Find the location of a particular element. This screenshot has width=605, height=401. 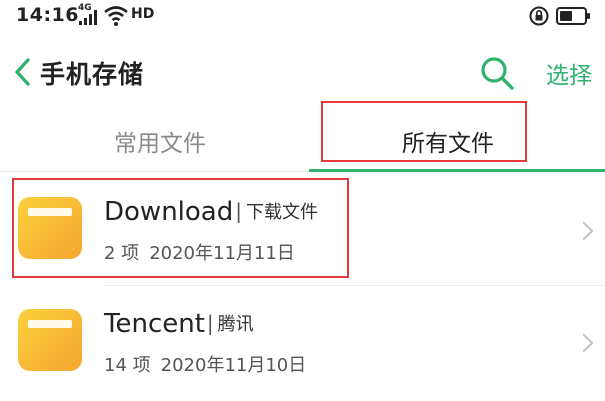

folder-name: Download | 下载文件 is located at coordinates (211, 212).